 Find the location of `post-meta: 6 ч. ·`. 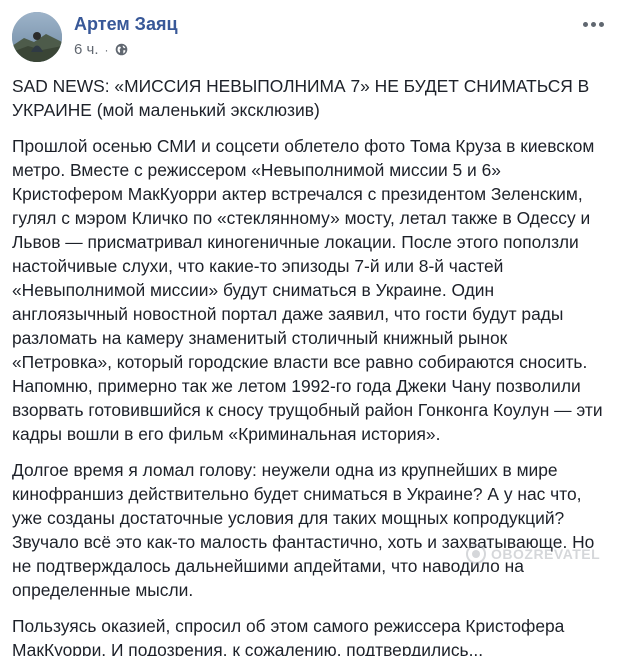

post-meta: 6 ч. · is located at coordinates (101, 49).